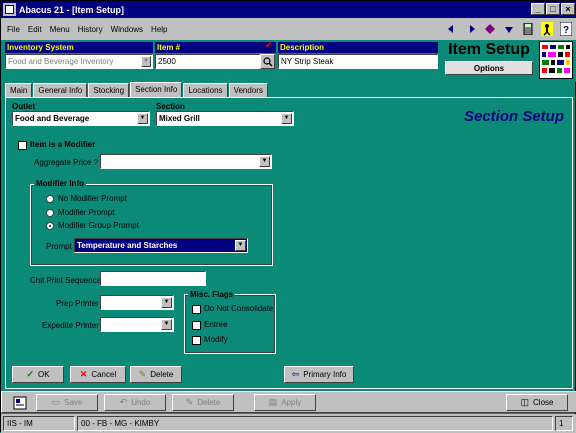 Image resolution: width=576 pixels, height=433 pixels. Describe the element at coordinates (66, 280) in the screenshot. I see `chit-print-sequence-label: Chit Print Sequence` at that location.